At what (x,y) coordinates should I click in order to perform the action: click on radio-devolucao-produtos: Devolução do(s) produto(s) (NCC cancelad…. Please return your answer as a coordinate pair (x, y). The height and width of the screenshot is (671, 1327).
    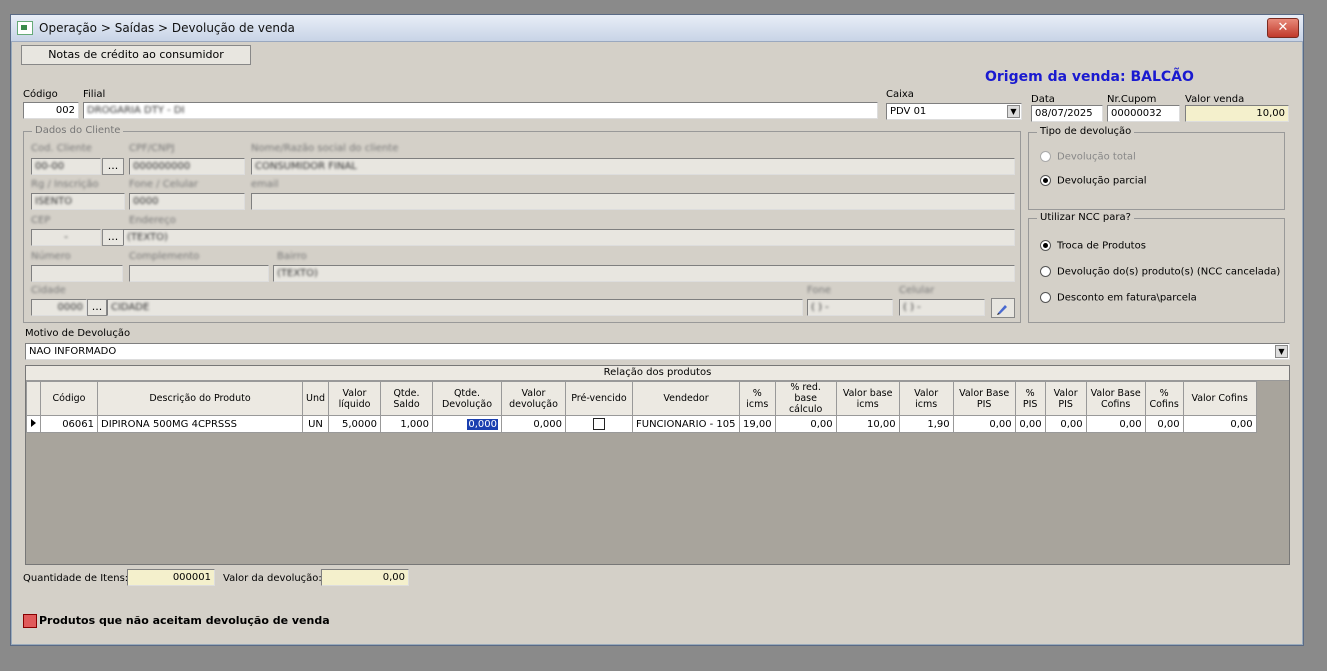
    Looking at the image, I should click on (1160, 272).